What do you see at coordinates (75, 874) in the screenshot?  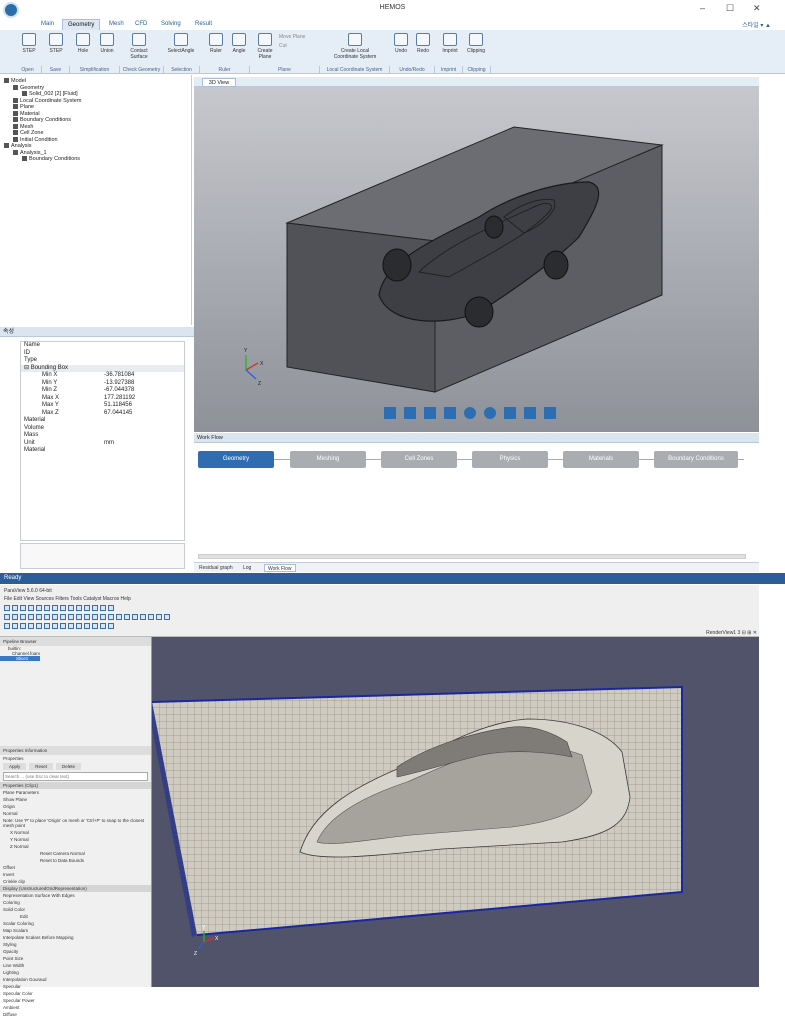 I see `invert-checkbox: Invert` at bounding box center [75, 874].